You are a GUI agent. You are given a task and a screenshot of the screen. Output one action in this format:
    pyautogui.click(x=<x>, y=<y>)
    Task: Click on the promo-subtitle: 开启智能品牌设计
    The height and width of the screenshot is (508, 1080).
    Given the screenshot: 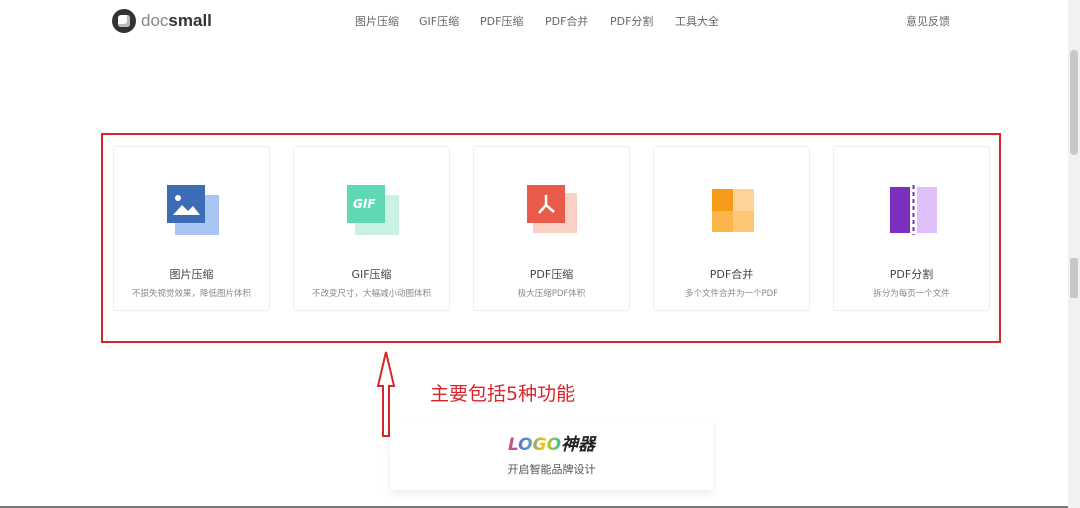 What is the action you would take?
    pyautogui.click(x=551, y=469)
    